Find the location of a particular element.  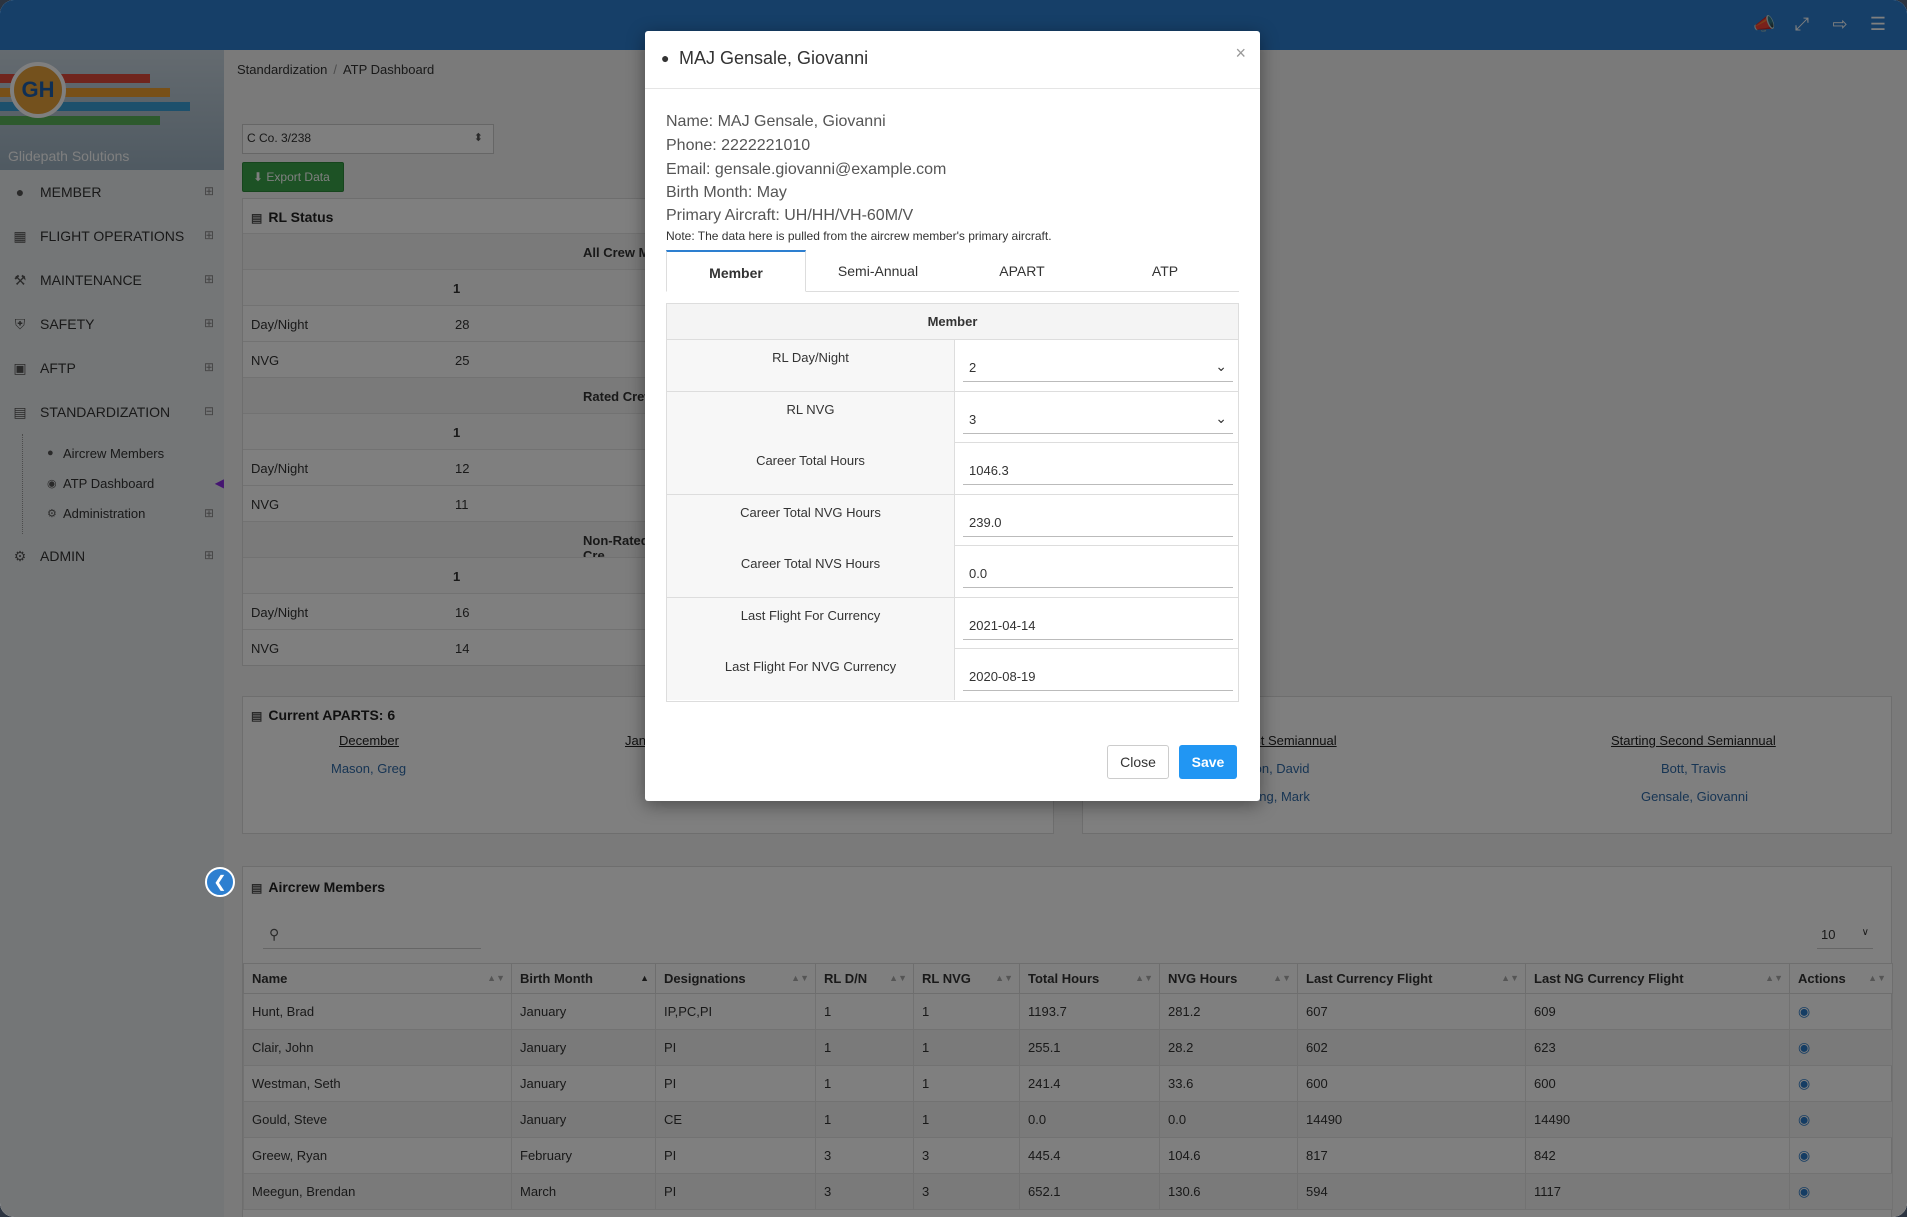

rl-day-night-select: 2 ⌄ is located at coordinates (1098, 367).